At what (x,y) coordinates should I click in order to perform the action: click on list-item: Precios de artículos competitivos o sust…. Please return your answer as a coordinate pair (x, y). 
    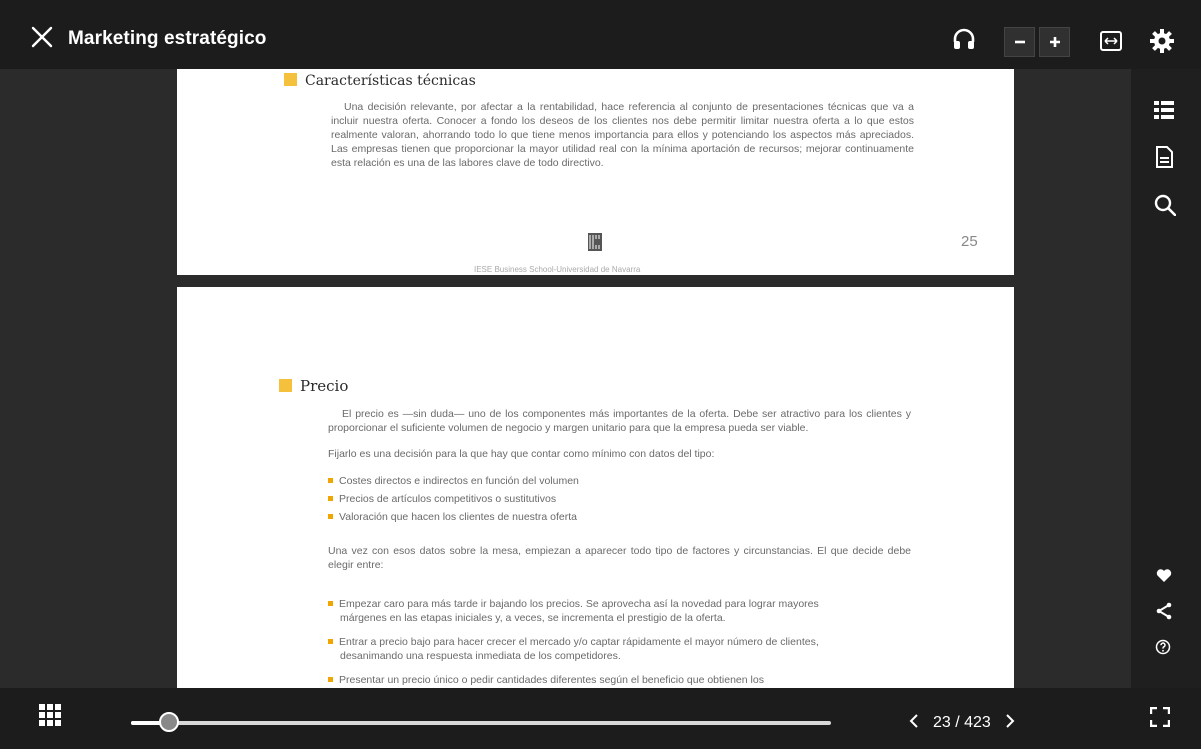
    Looking at the image, I should click on (578, 499).